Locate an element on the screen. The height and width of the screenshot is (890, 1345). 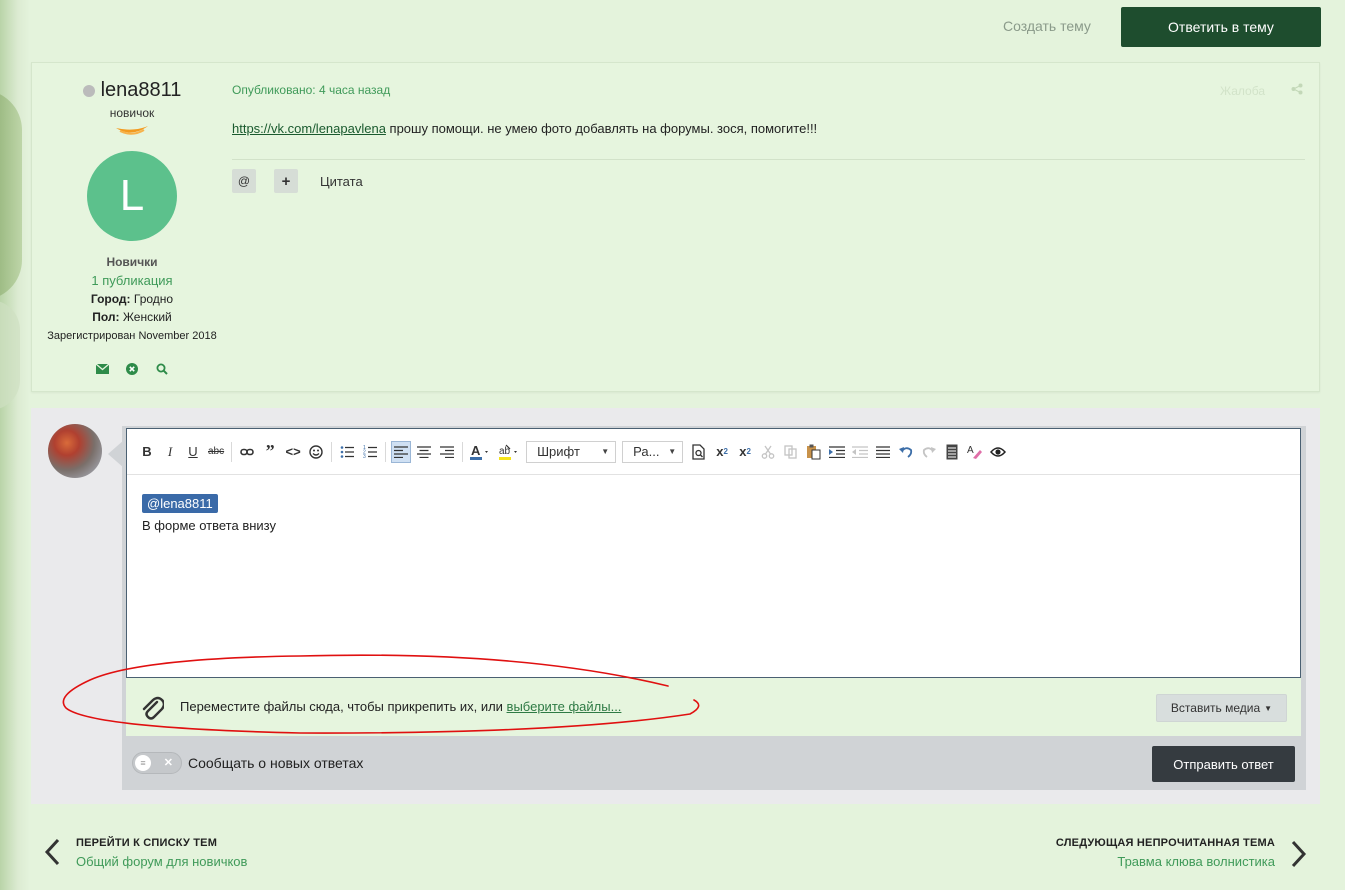
envelope-icon is located at coordinates (102, 369).